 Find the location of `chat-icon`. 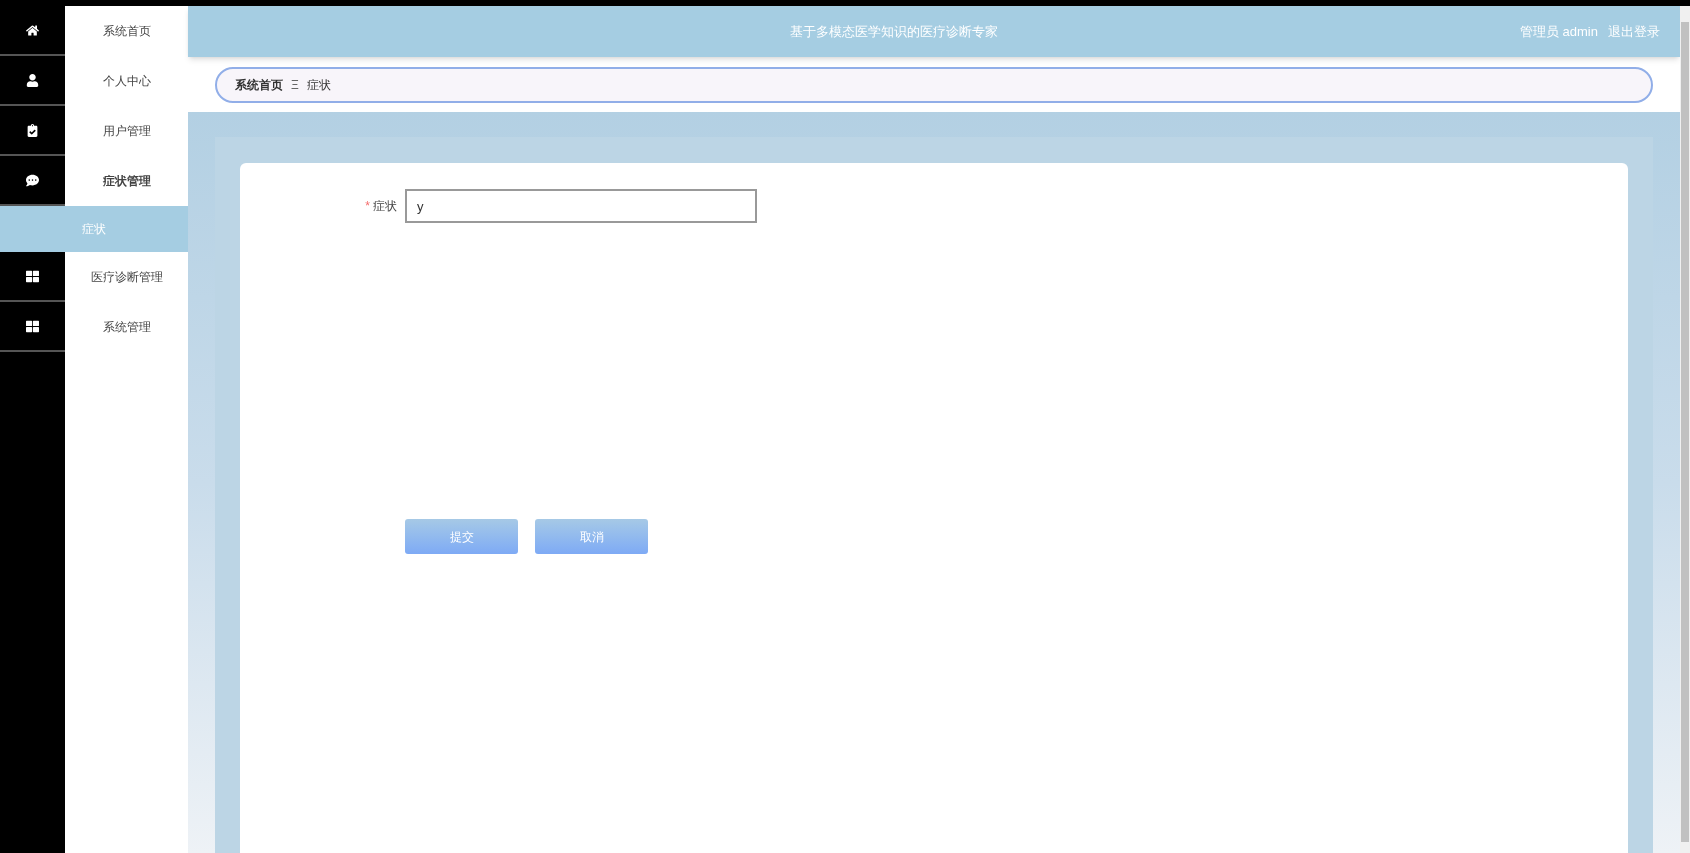

chat-icon is located at coordinates (32, 180).